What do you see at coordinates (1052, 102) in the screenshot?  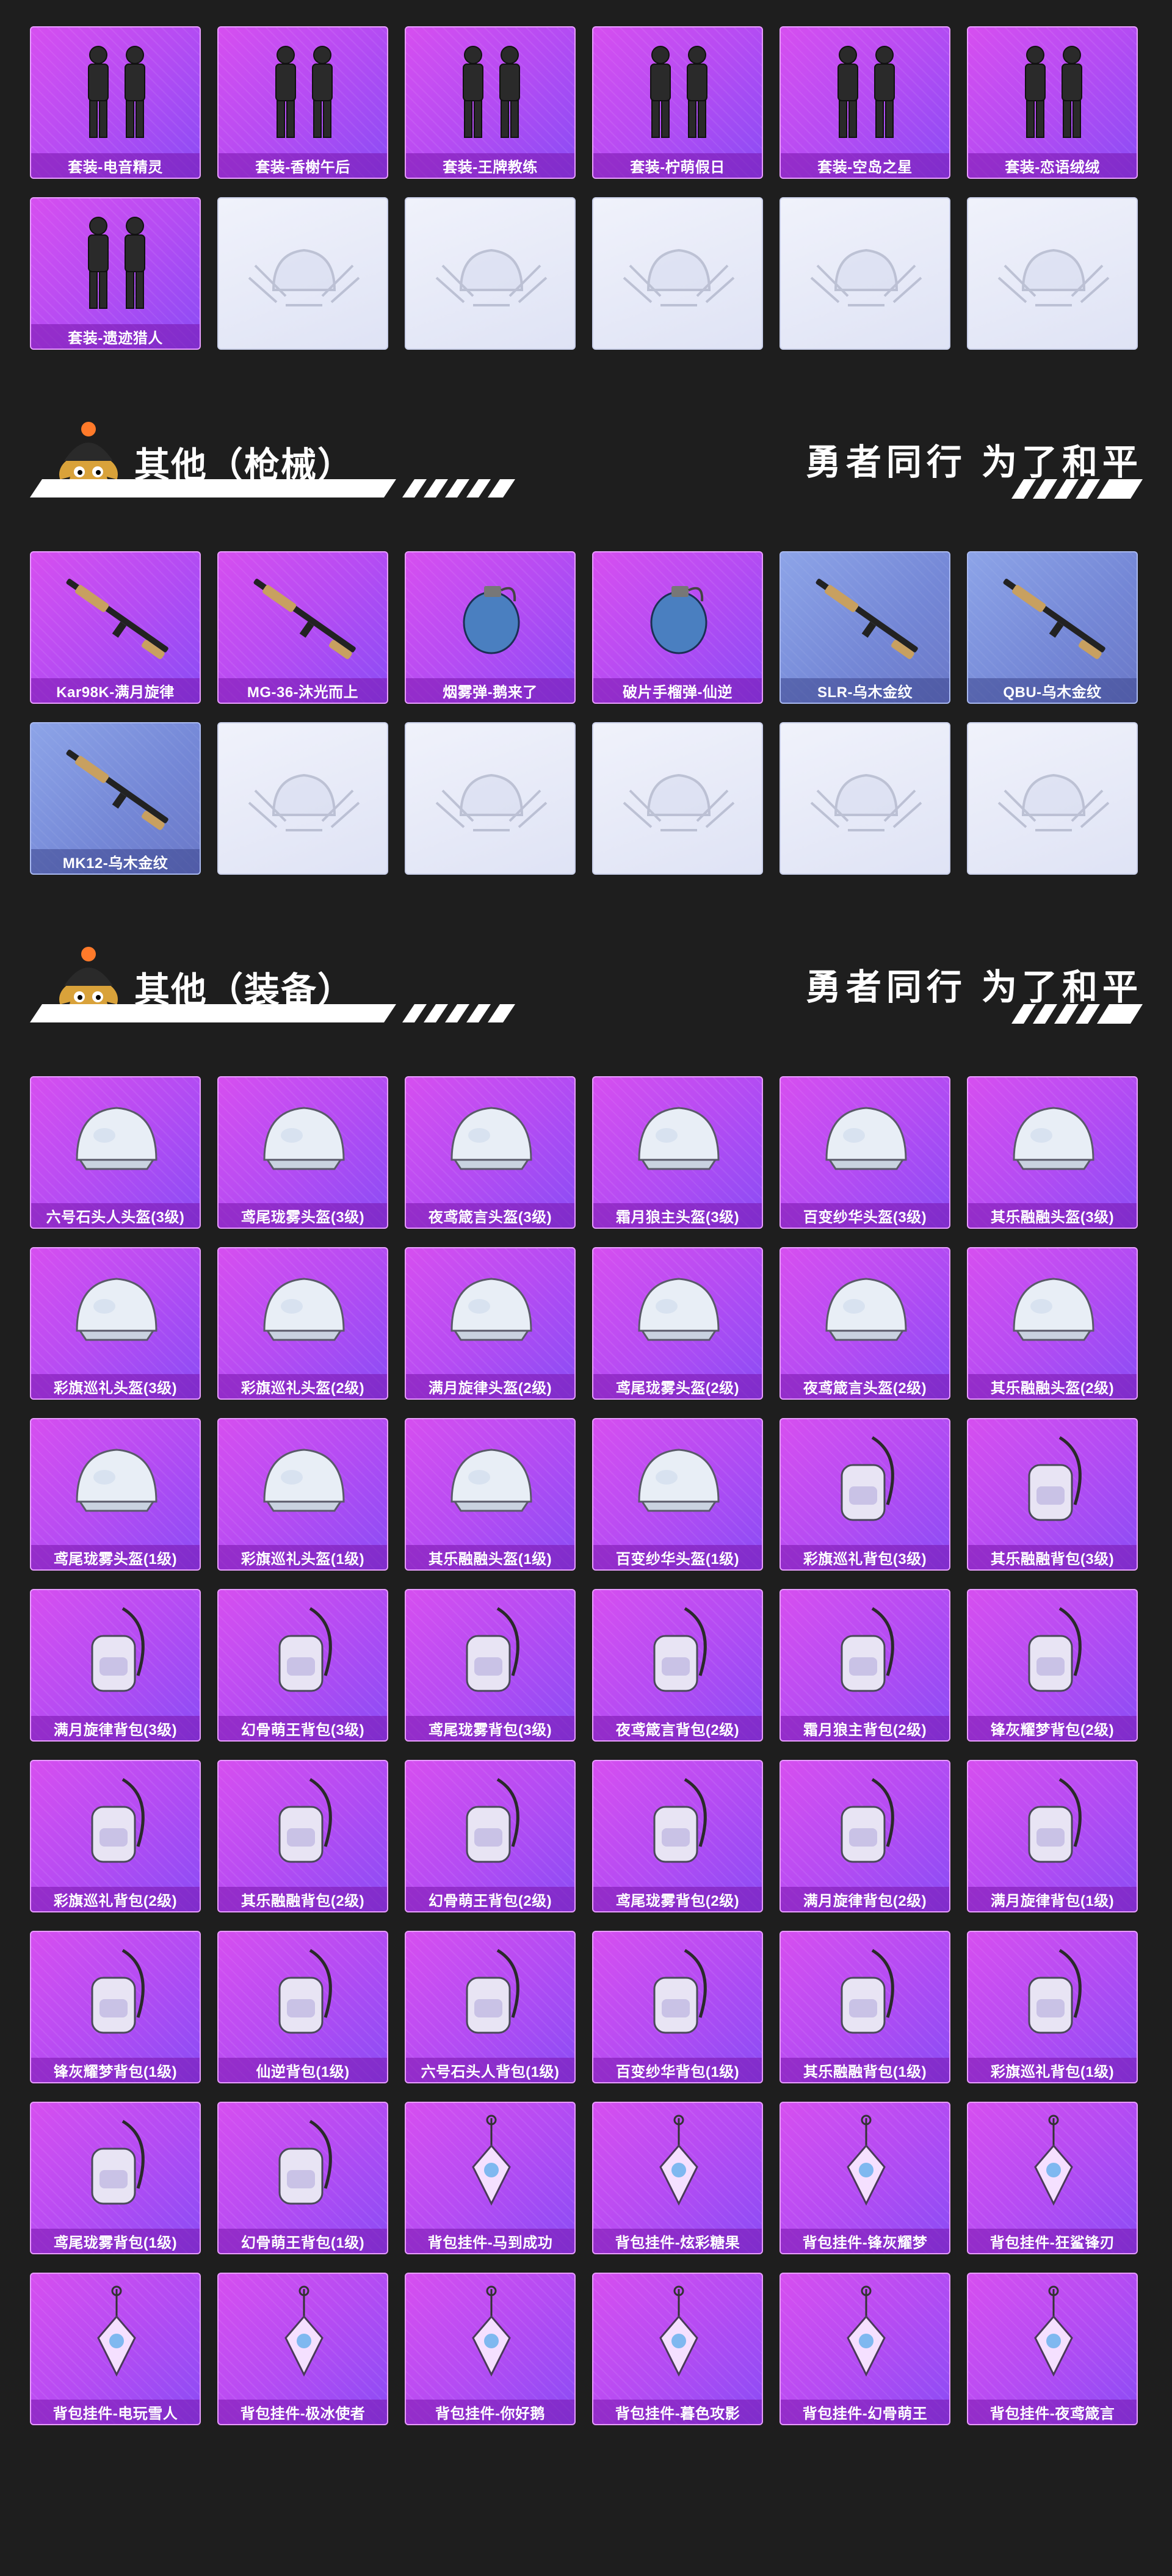 I see `item-card: 套装-恋语绒绒` at bounding box center [1052, 102].